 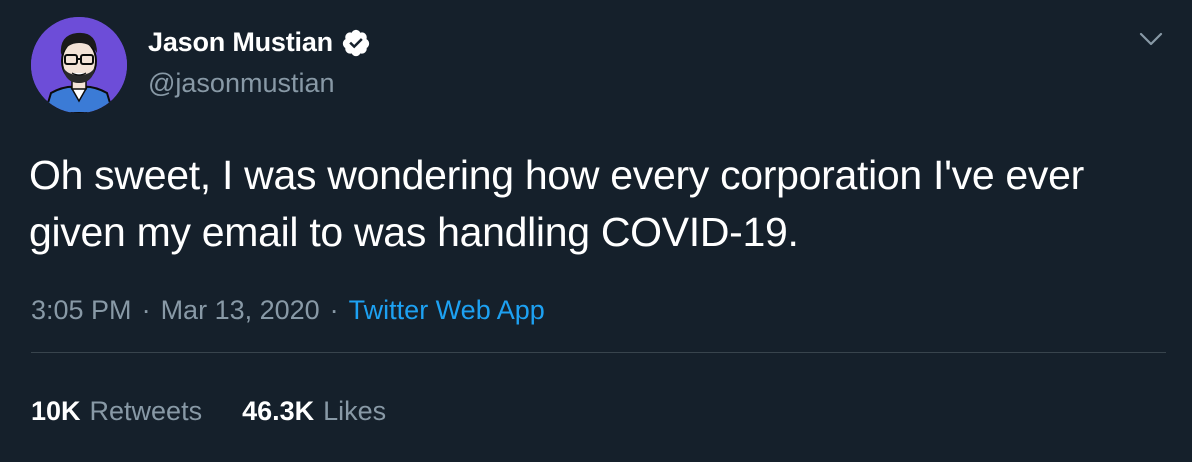 I want to click on user-handle: @jasonmustian, so click(x=241, y=83).